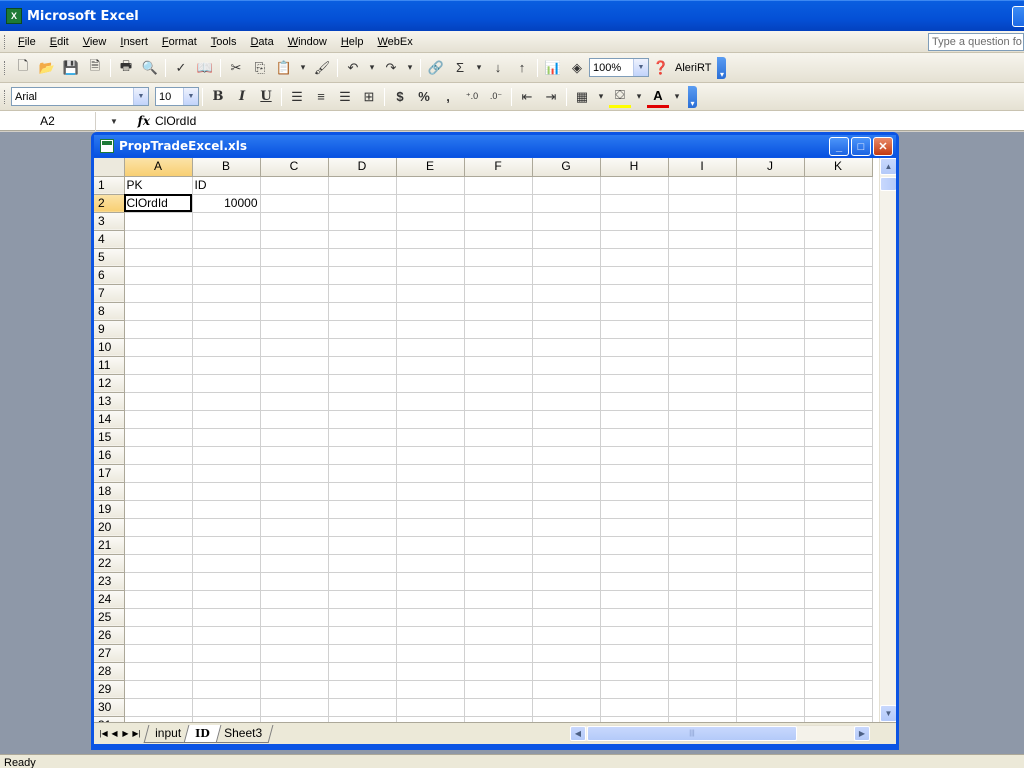 This screenshot has height=768, width=1024. Describe the element at coordinates (634, 311) in the screenshot. I see `cell-h8` at that location.